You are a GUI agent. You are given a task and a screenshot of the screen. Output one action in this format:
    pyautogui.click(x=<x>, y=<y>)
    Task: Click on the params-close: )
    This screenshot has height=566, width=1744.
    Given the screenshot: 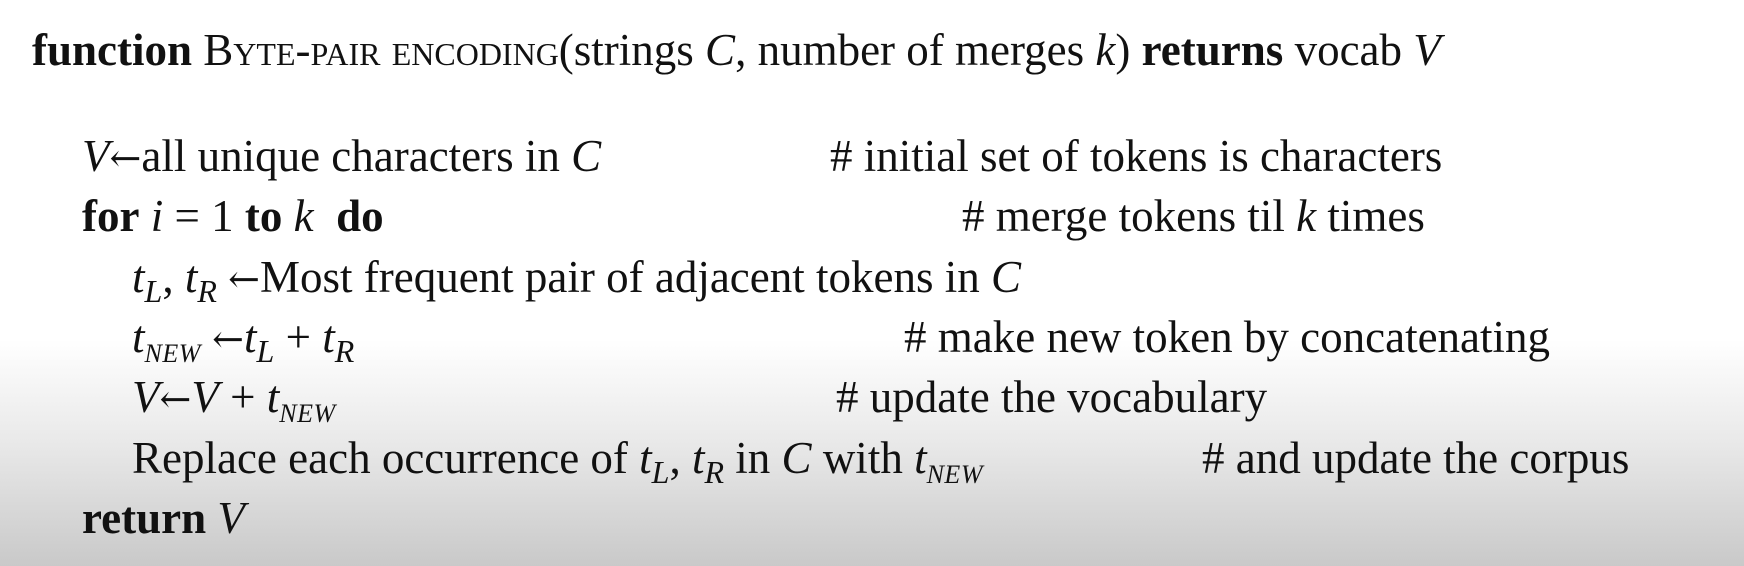 What is the action you would take?
    pyautogui.click(x=1123, y=50)
    